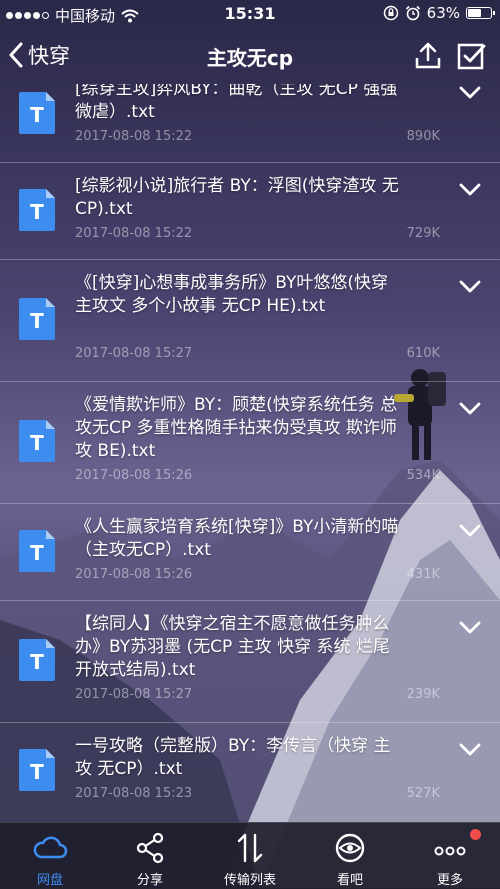 The width and height of the screenshot is (500, 889). Describe the element at coordinates (390, 13) in the screenshot. I see `rotation-lock-icon` at that location.